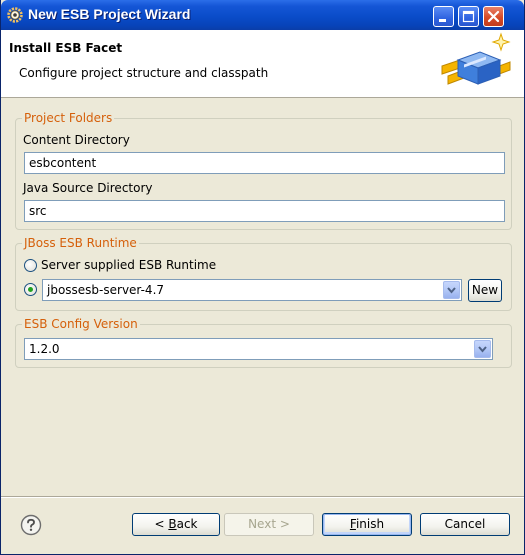 The height and width of the screenshot is (555, 525). What do you see at coordinates (252, 290) in the screenshot?
I see `runtime-select: jbossesb-server-4.7` at bounding box center [252, 290].